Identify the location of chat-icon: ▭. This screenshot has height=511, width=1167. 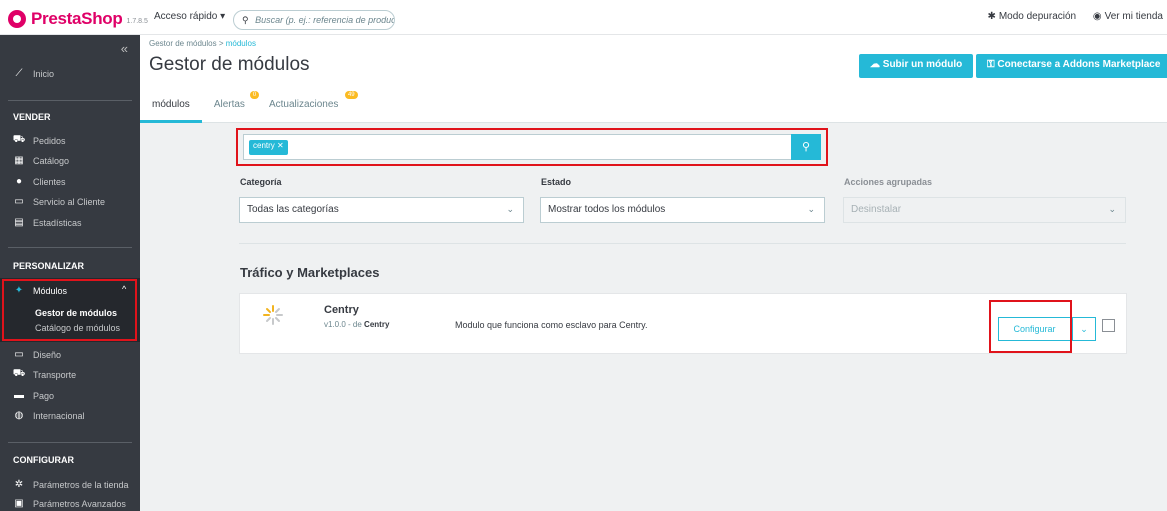
(19, 201).